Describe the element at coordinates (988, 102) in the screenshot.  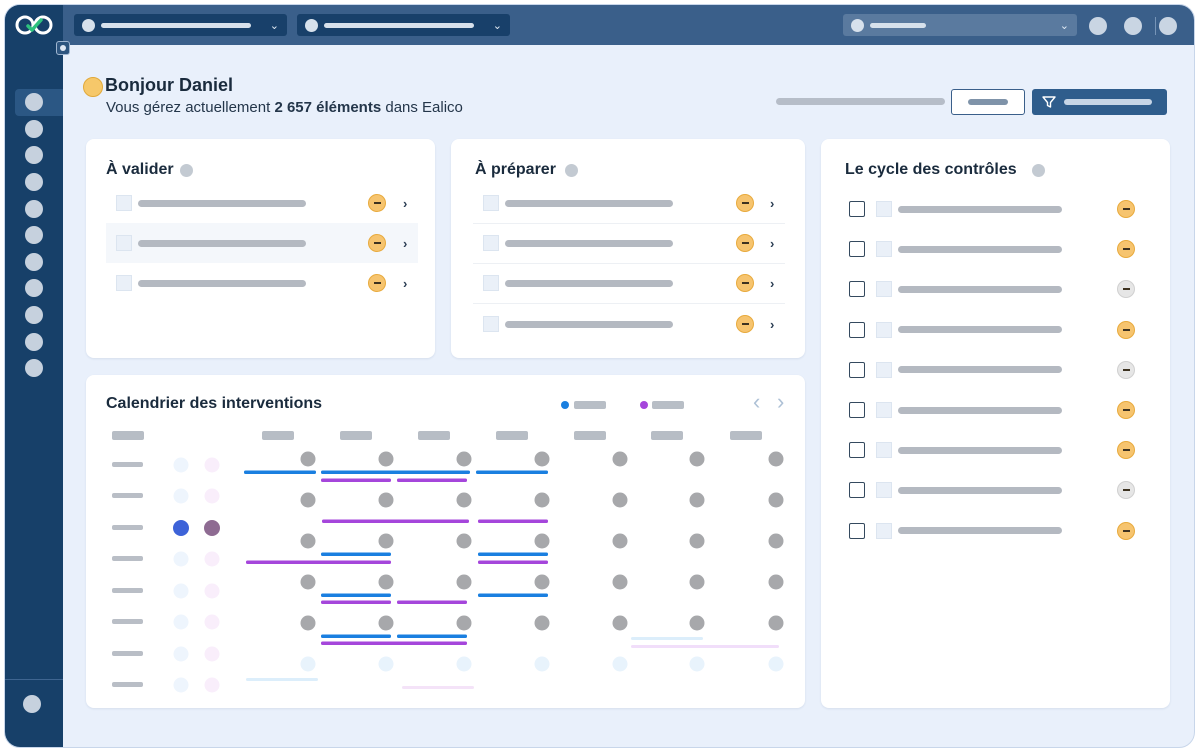
I see `secondary-button` at that location.